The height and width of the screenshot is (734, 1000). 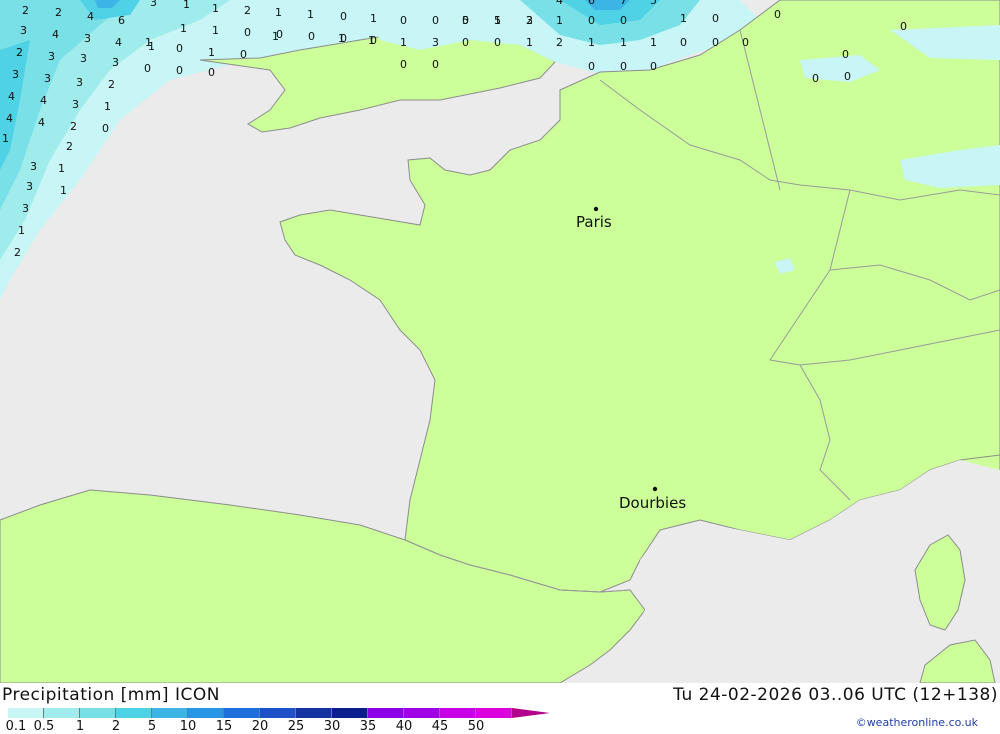 I want to click on legend-tick-label: 15, so click(x=224, y=726).